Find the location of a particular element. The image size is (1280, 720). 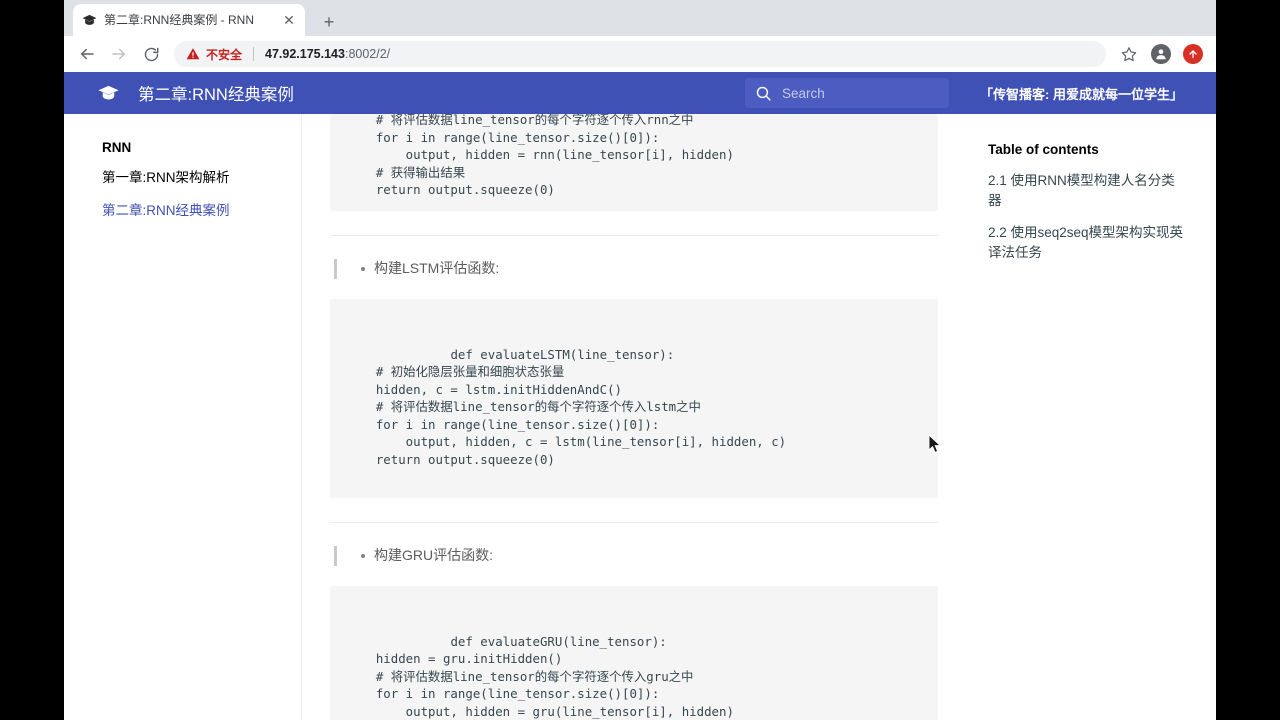

url-path: :8002/2/ is located at coordinates (367, 54).